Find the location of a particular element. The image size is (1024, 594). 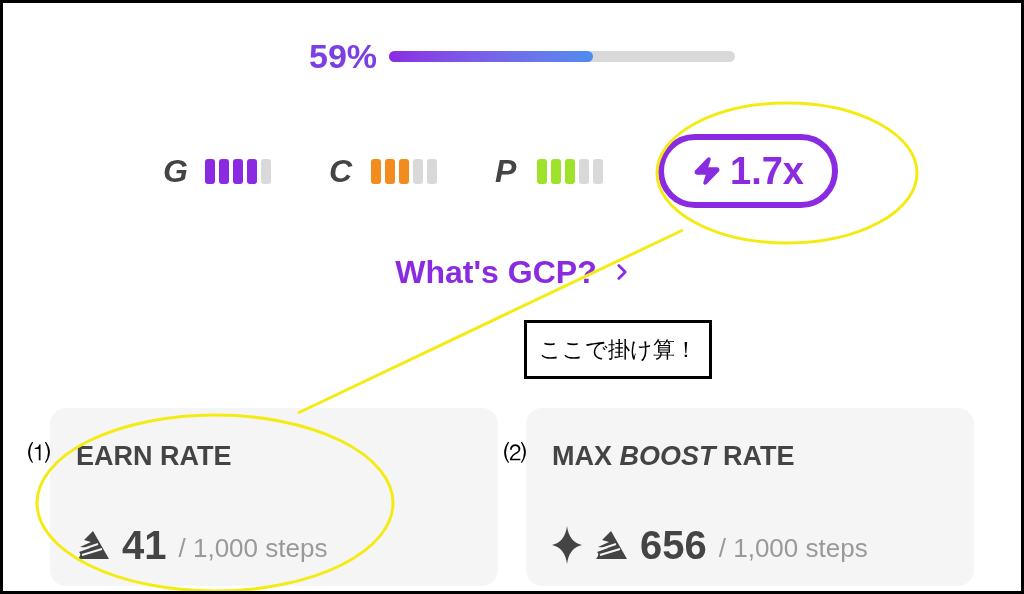

callout-text: ここで掛け算！ is located at coordinates (618, 349).